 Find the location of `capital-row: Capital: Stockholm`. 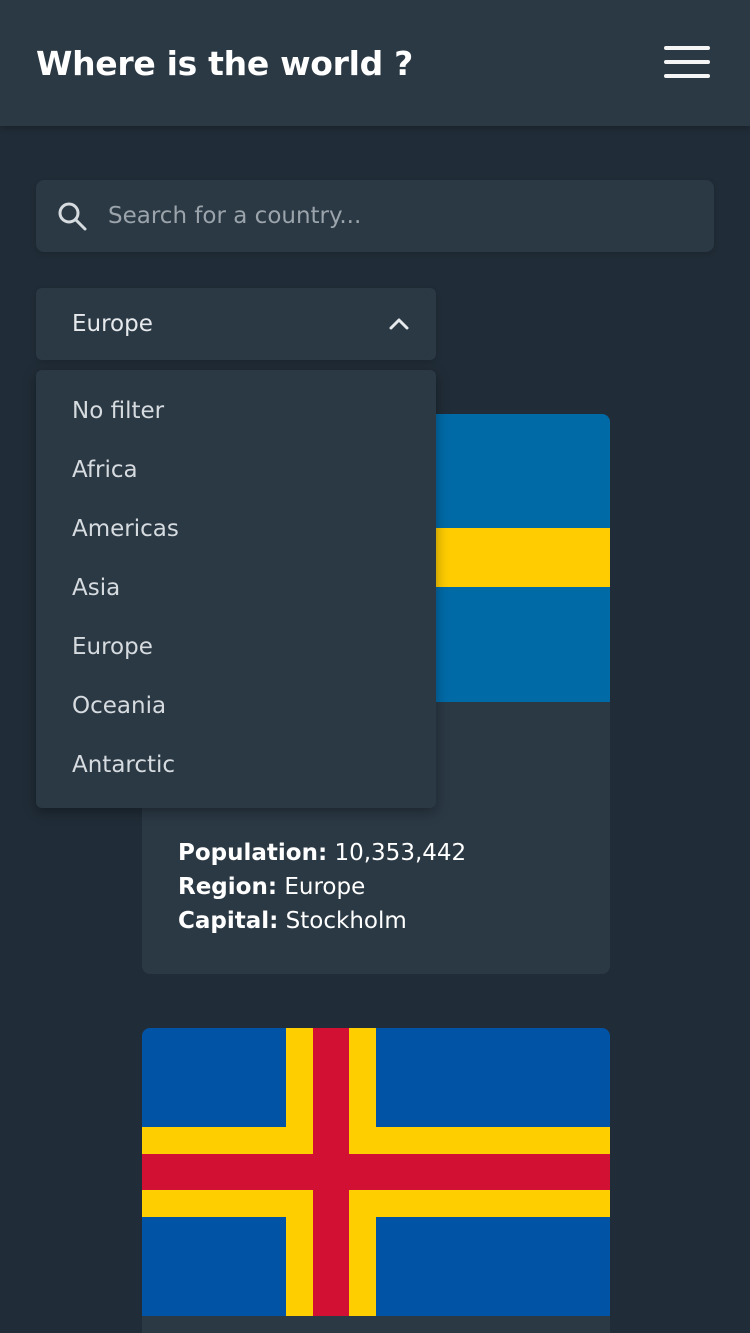

capital-row: Capital: Stockholm is located at coordinates (322, 921).